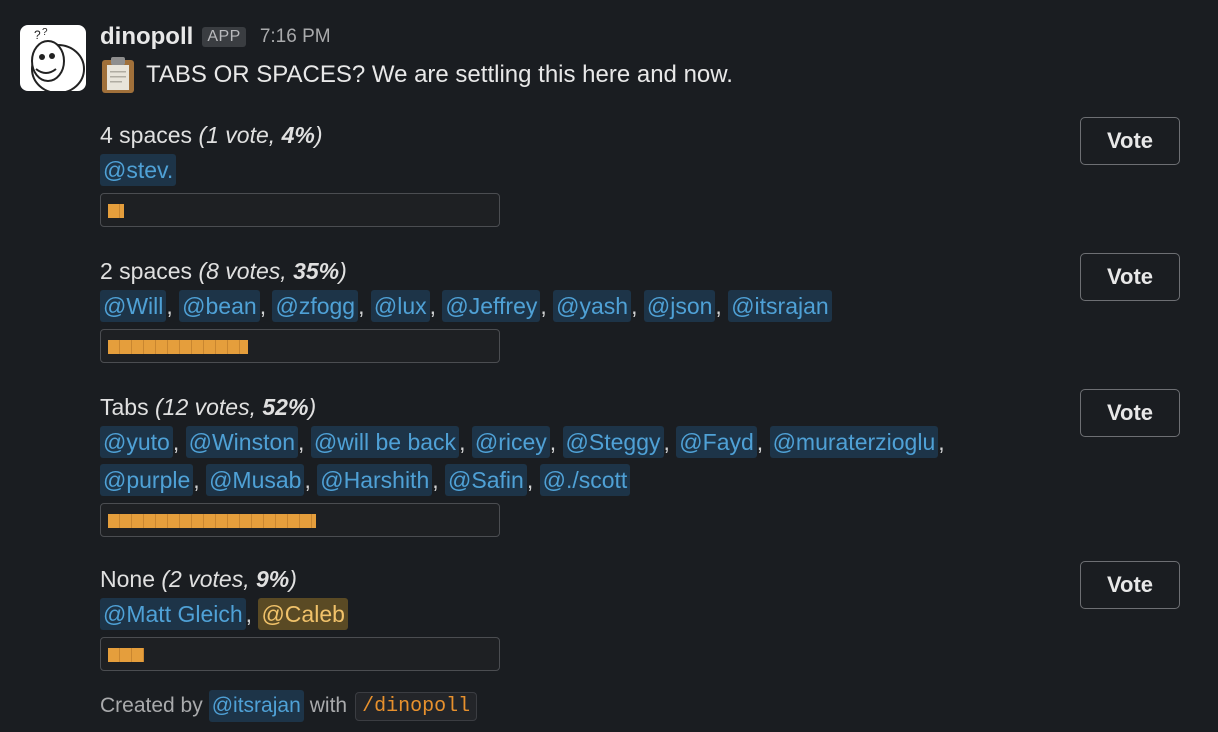 Image resolution: width=1218 pixels, height=732 pixels. I want to click on footer-prefix: Created by, so click(151, 705).